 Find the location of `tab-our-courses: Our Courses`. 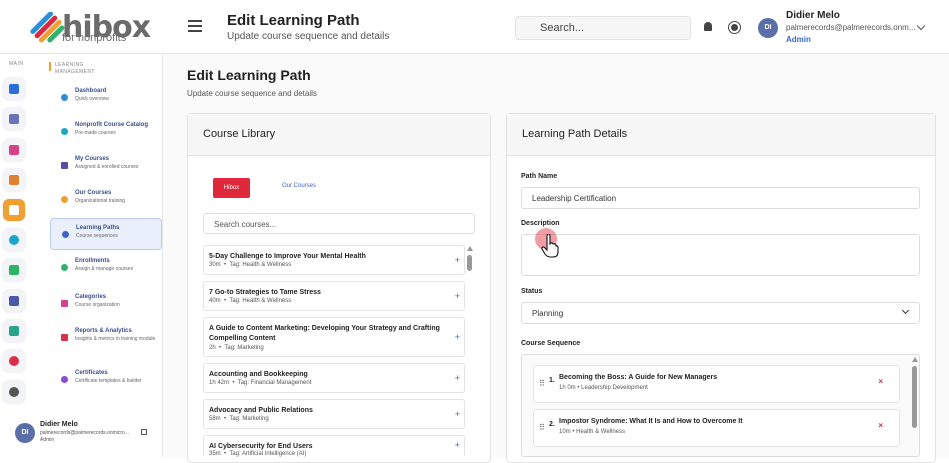

tab-our-courses: Our Courses is located at coordinates (299, 186).